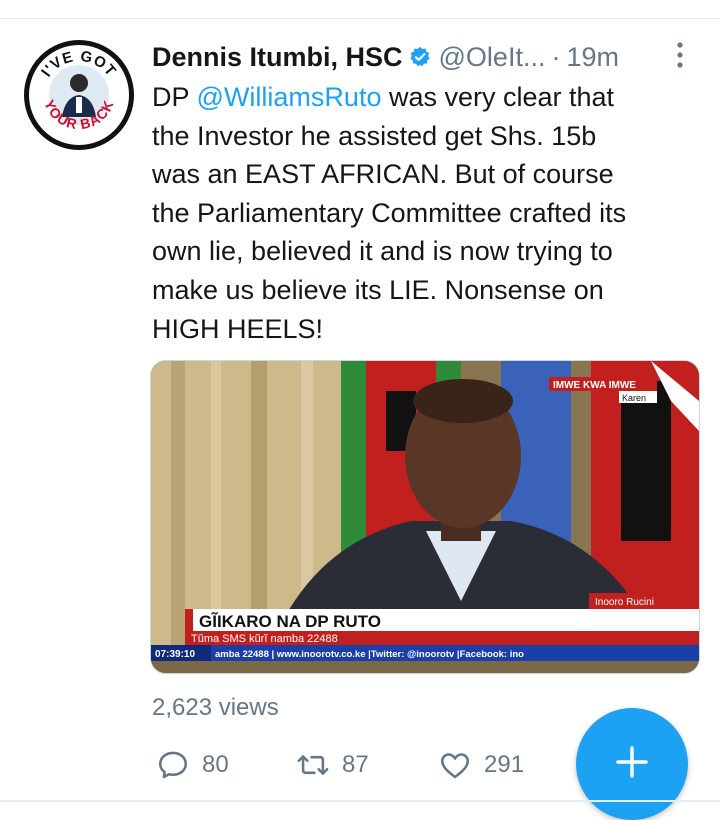 Image resolution: width=720 pixels, height=820 pixels. Describe the element at coordinates (264, 639) in the screenshot. I see `media-subline: Tũma SMS kũrĩ namba 22488` at that location.